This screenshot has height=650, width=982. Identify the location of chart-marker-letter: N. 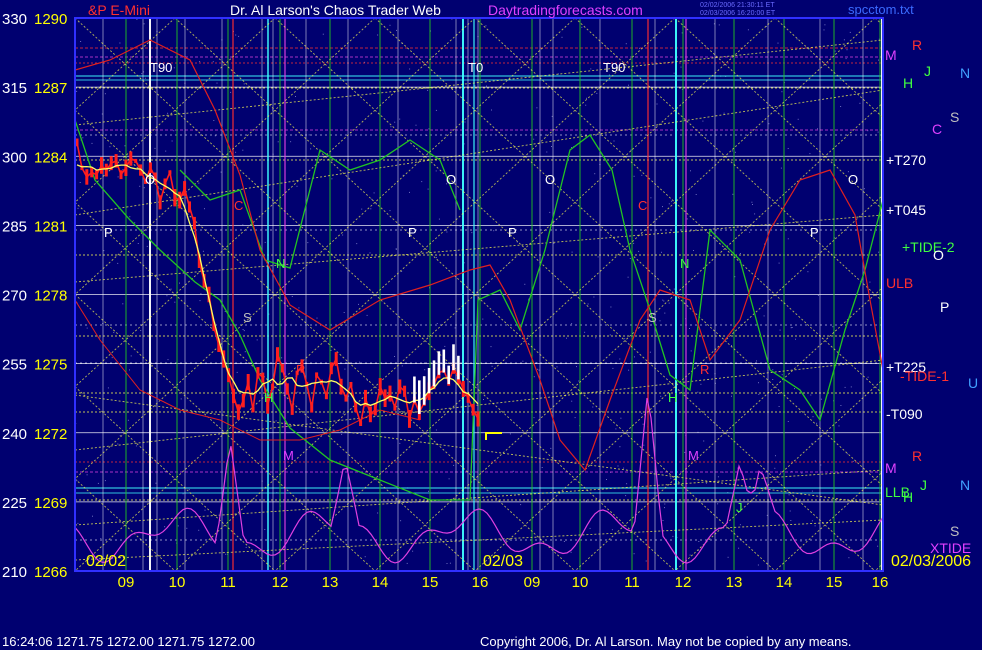
(280, 263).